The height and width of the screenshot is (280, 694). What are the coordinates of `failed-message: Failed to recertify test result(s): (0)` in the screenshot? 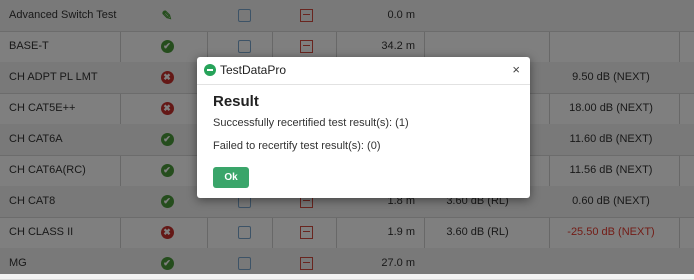 It's located at (297, 146).